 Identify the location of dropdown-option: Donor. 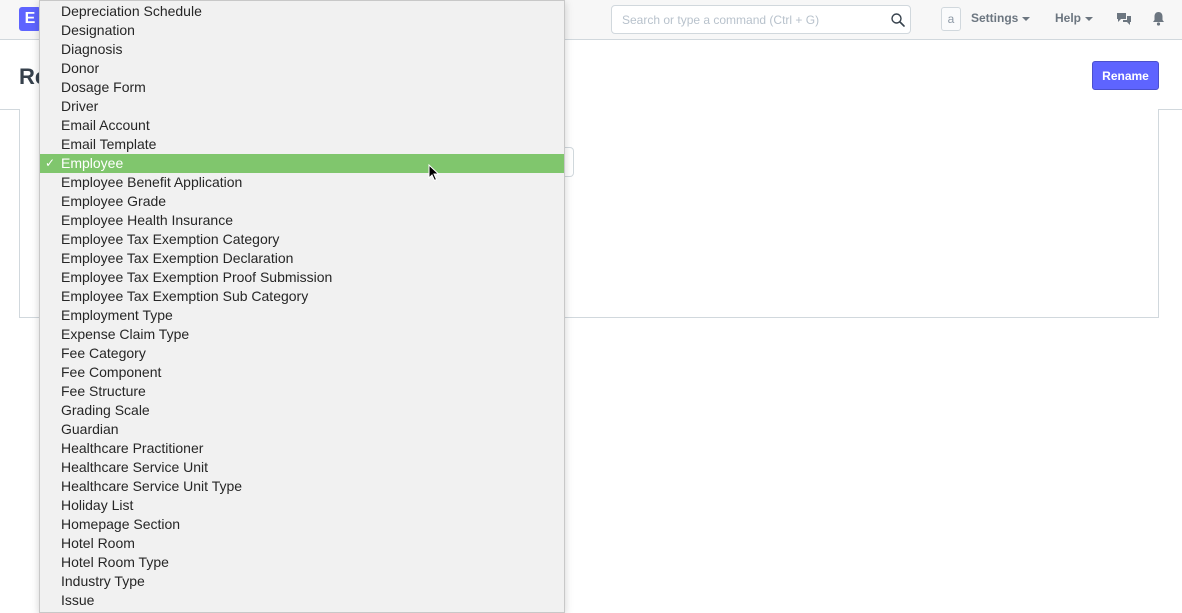
(302, 68).